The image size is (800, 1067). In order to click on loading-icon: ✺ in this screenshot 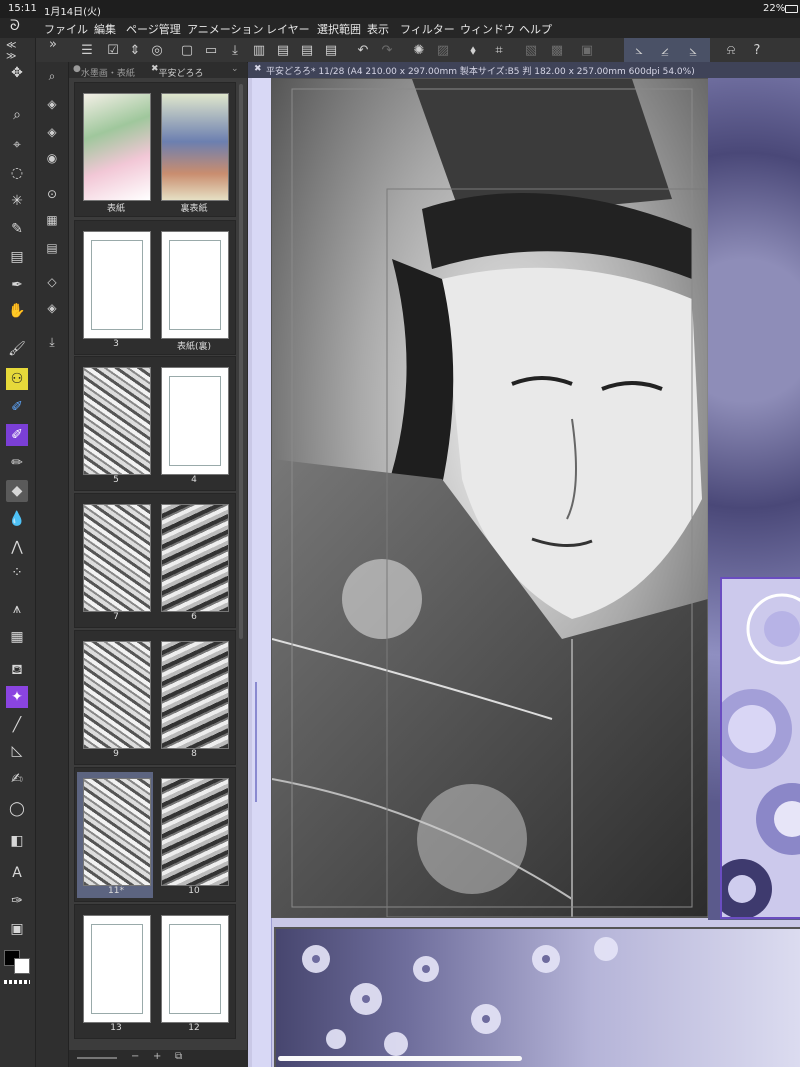, I will do `click(419, 50)`.